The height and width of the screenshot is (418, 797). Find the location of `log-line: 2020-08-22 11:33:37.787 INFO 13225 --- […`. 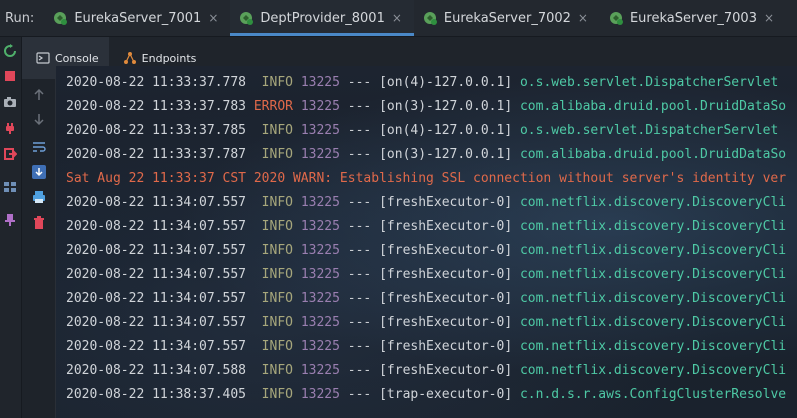

log-line: 2020-08-22 11:33:37.787 INFO 13225 --- [… is located at coordinates (431, 155).